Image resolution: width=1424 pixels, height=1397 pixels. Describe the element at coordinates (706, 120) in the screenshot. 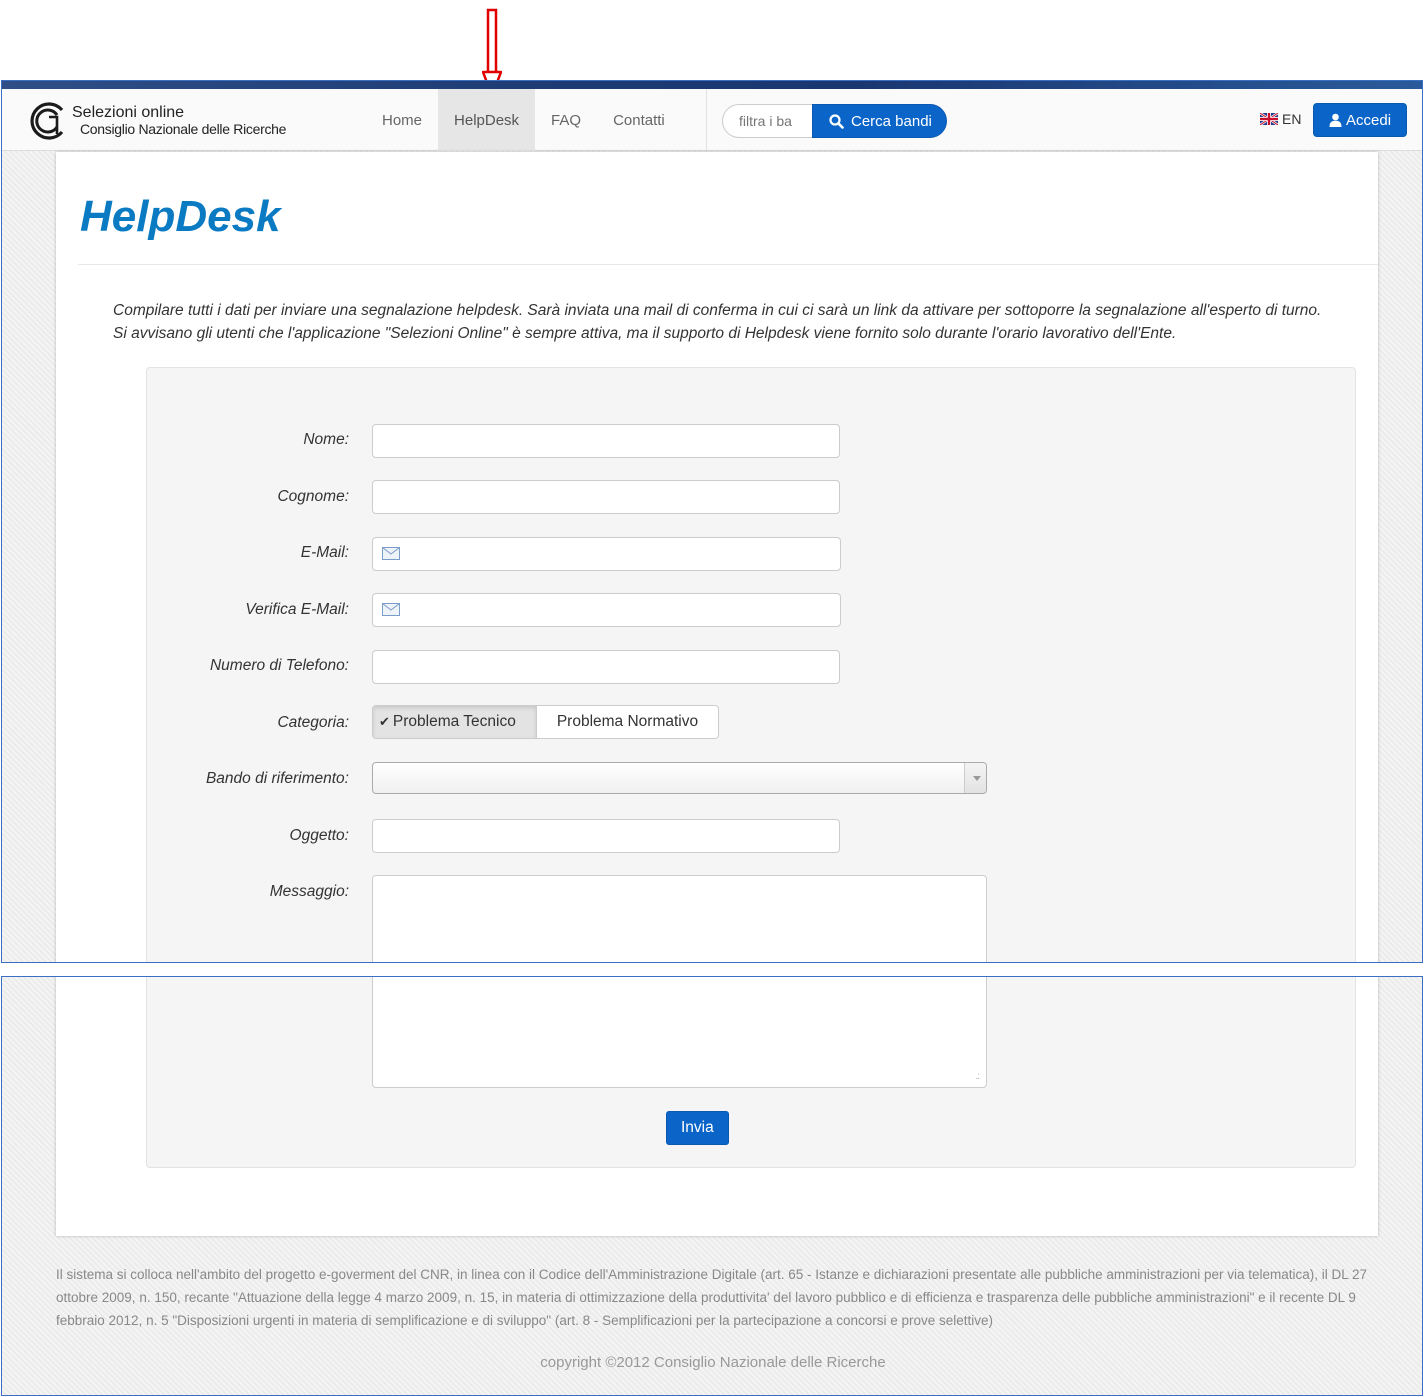

I see `nav-divider` at that location.